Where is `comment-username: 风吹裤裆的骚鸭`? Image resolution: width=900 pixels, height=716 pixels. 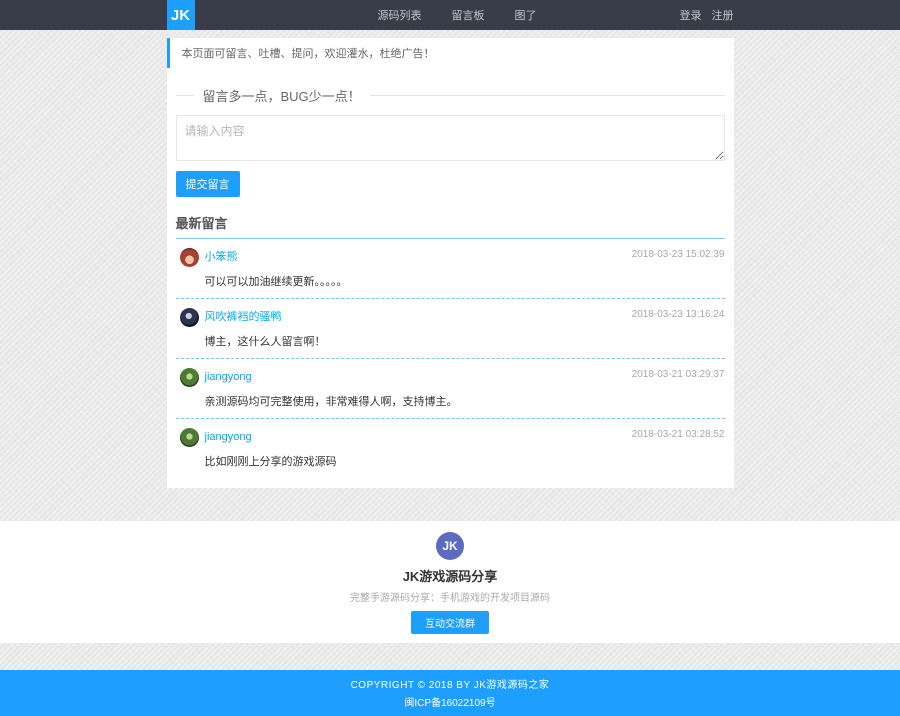 comment-username: 风吹裤裆的骚鸭 is located at coordinates (243, 316).